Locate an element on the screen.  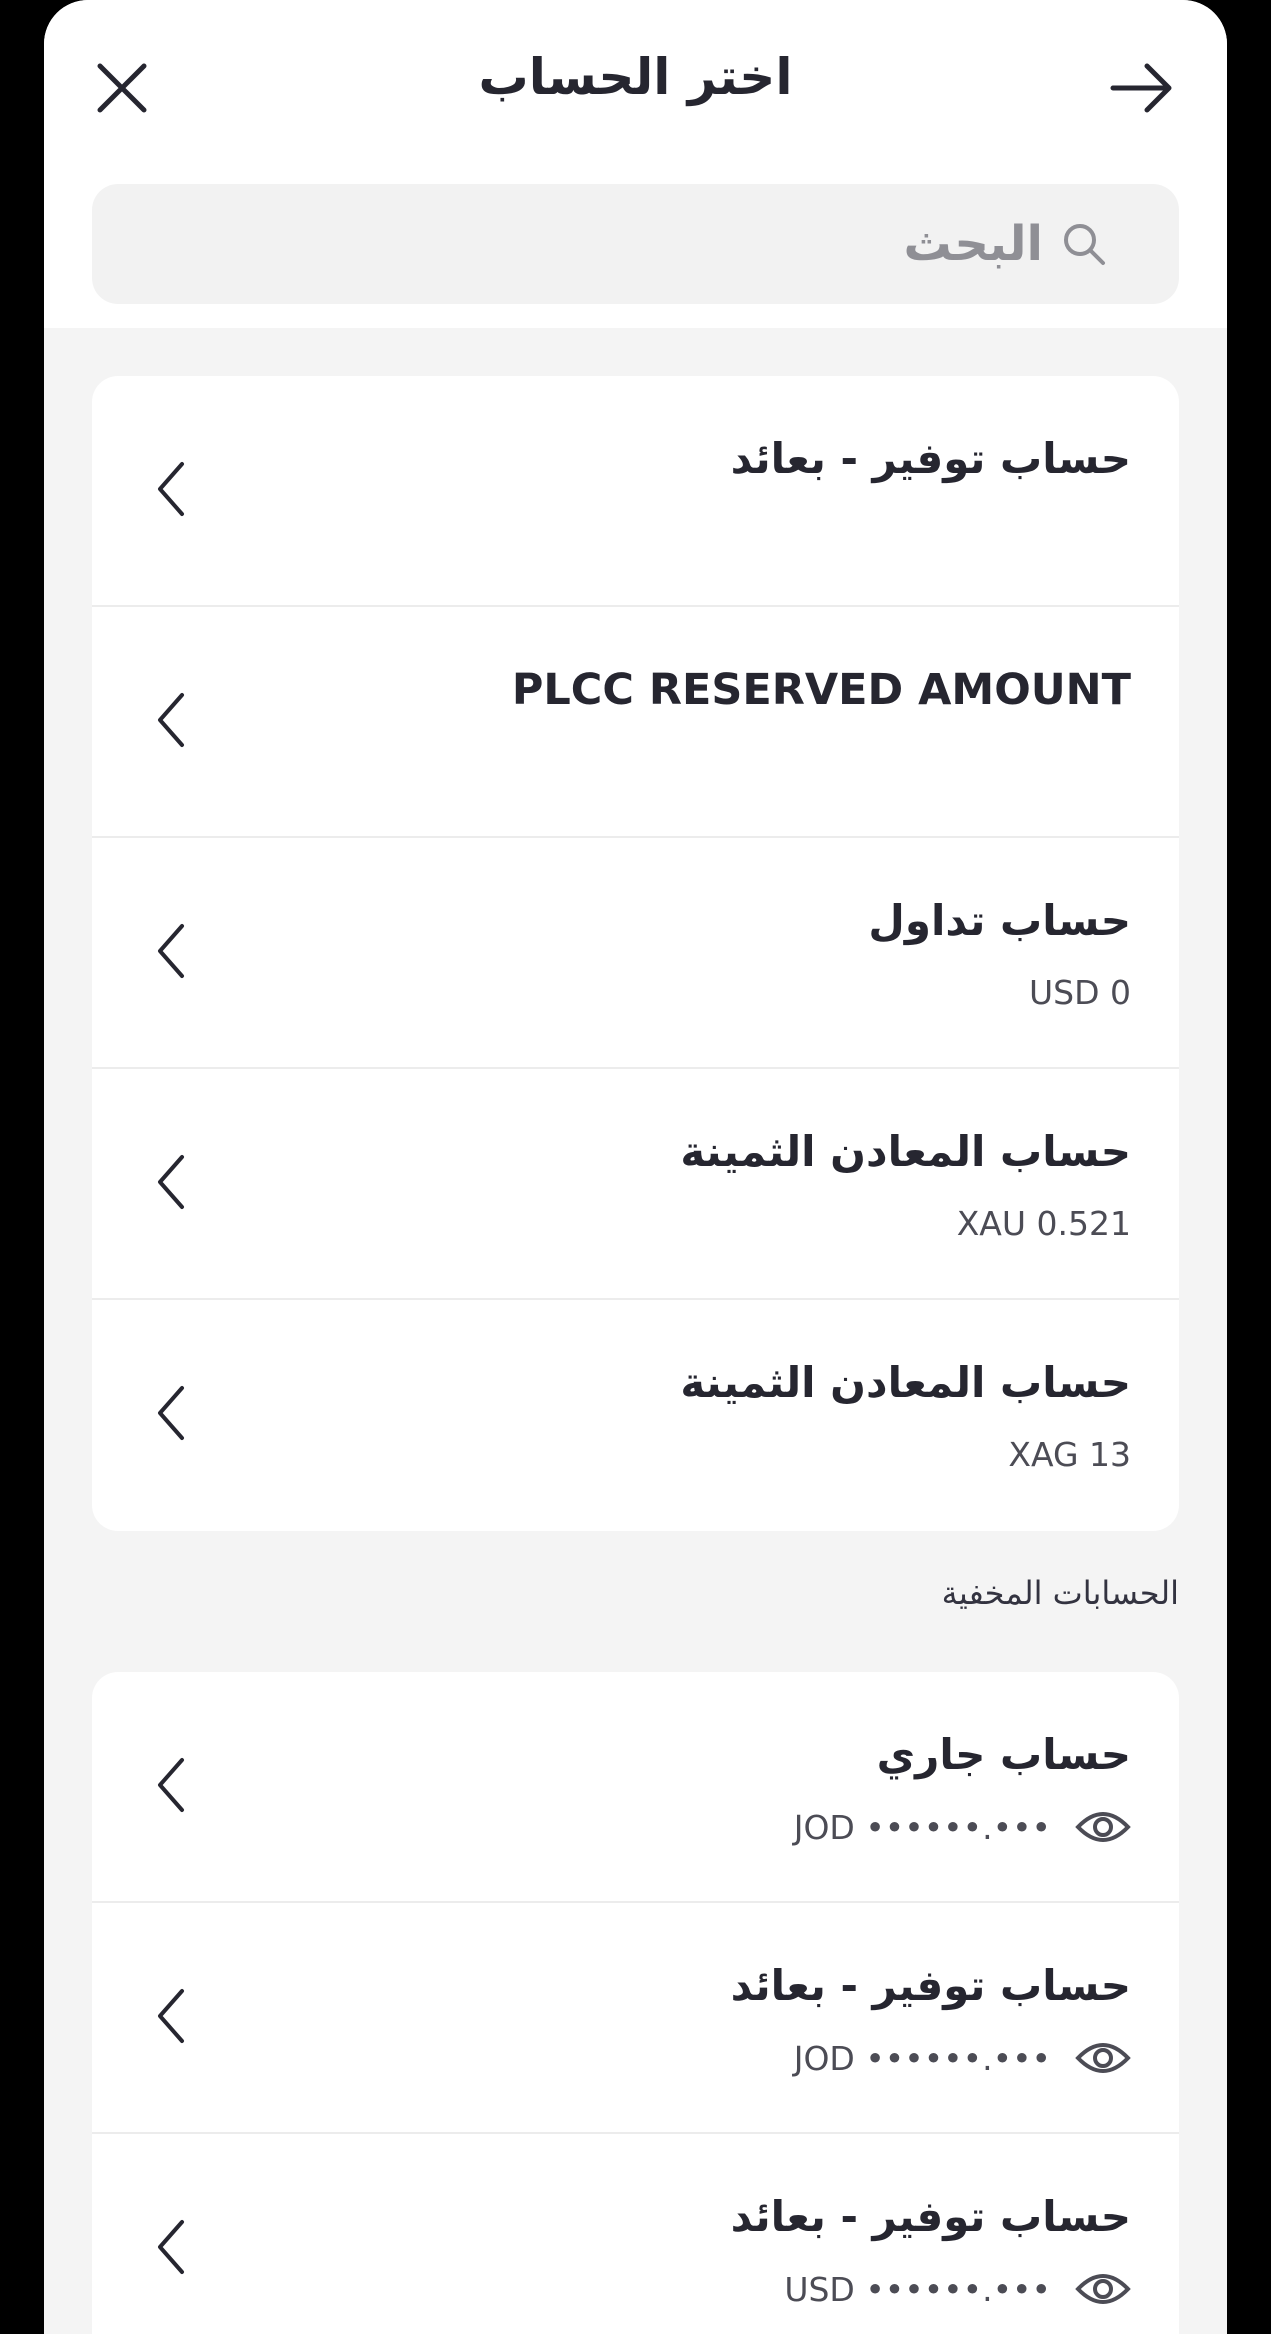
header: اختر الحساب is located at coordinates (635, 164).